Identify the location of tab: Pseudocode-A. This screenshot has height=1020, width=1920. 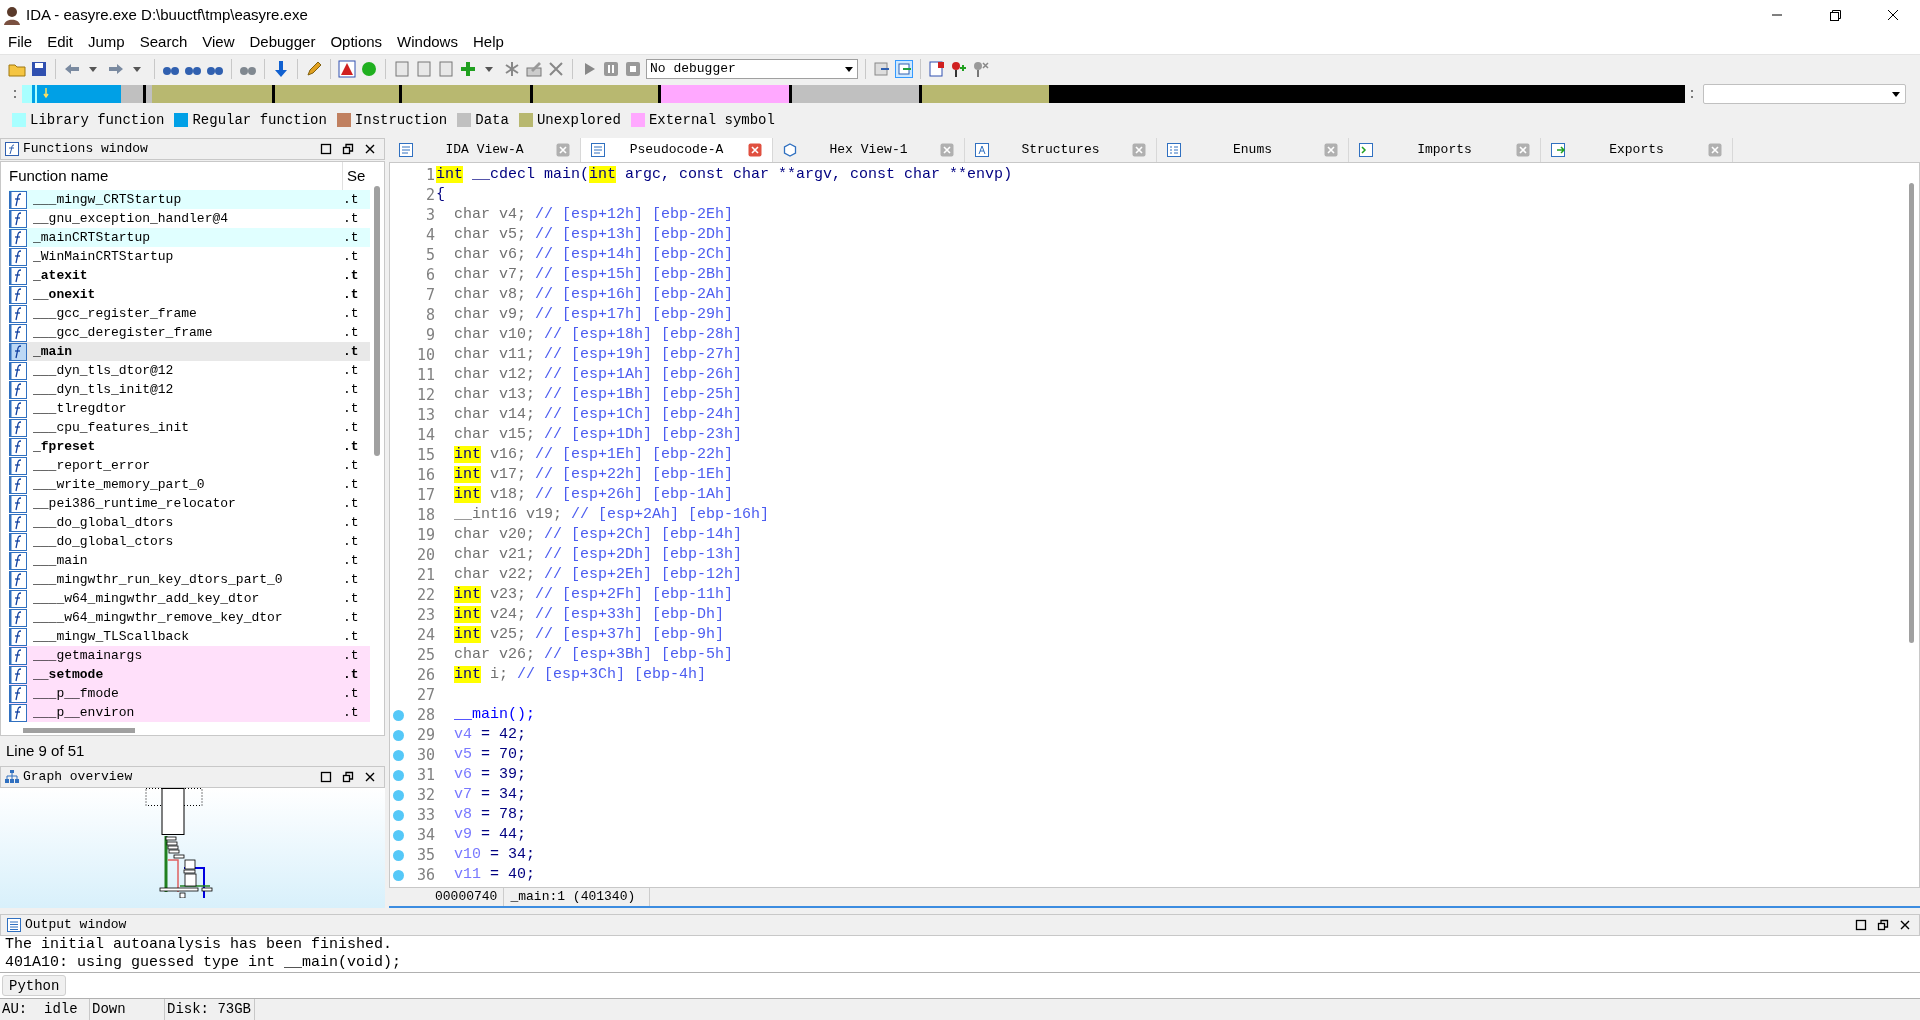
(677, 150).